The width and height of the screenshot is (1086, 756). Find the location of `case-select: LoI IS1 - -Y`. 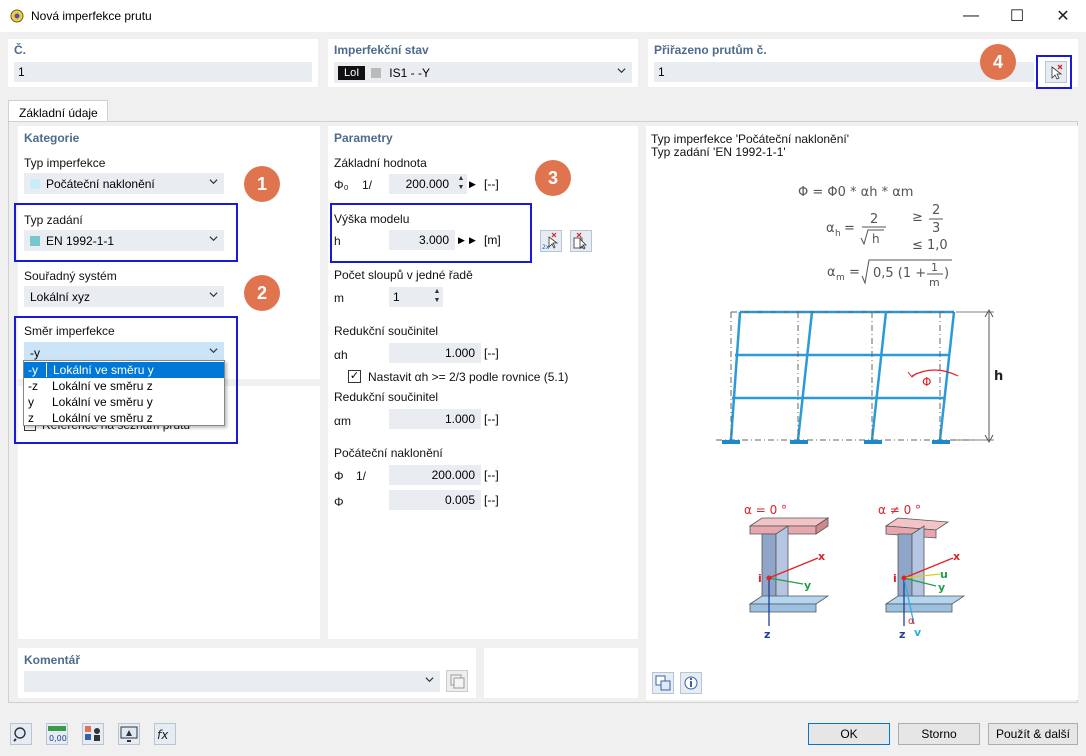

case-select: LoI IS1 - -Y is located at coordinates (483, 72).